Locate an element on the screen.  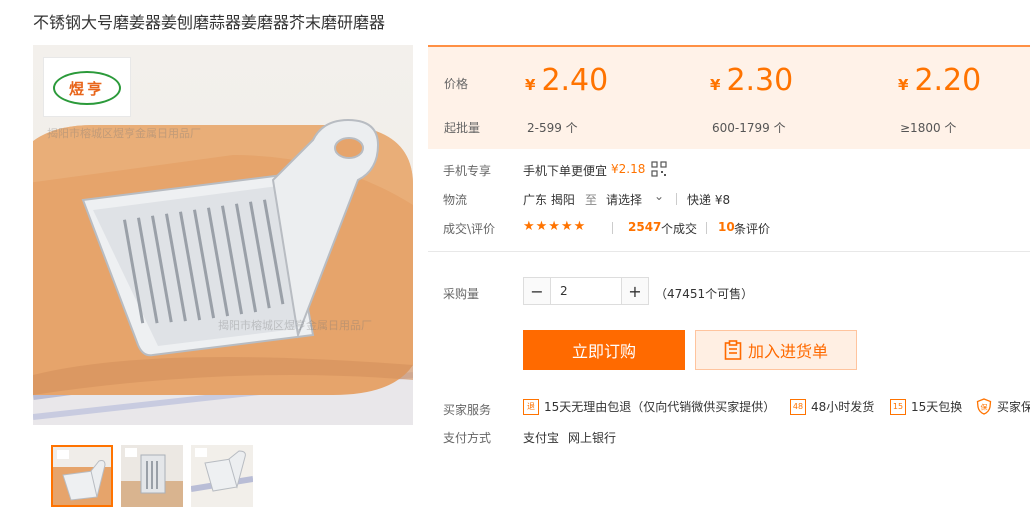
service-text: 48小时发货 is located at coordinates (843, 407).